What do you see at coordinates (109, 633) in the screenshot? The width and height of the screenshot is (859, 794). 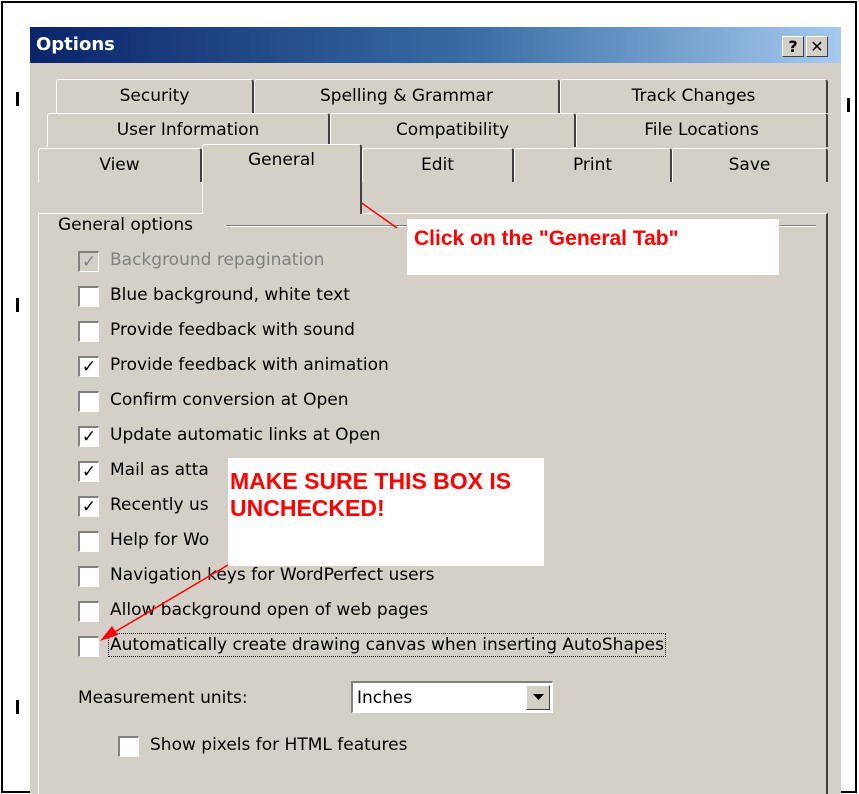 I see `arrow-head` at bounding box center [109, 633].